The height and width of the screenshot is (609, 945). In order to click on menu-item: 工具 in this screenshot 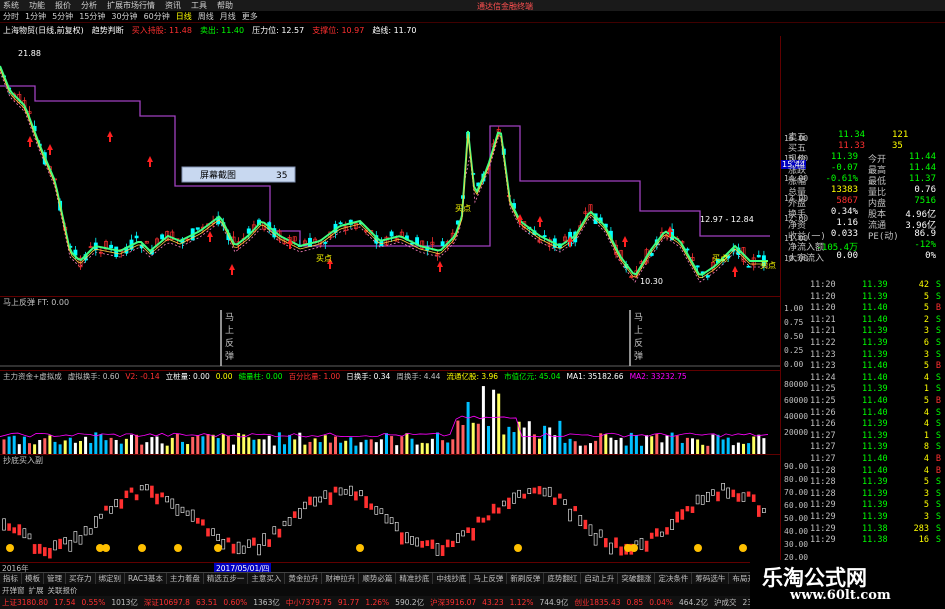, I will do `click(199, 5)`.